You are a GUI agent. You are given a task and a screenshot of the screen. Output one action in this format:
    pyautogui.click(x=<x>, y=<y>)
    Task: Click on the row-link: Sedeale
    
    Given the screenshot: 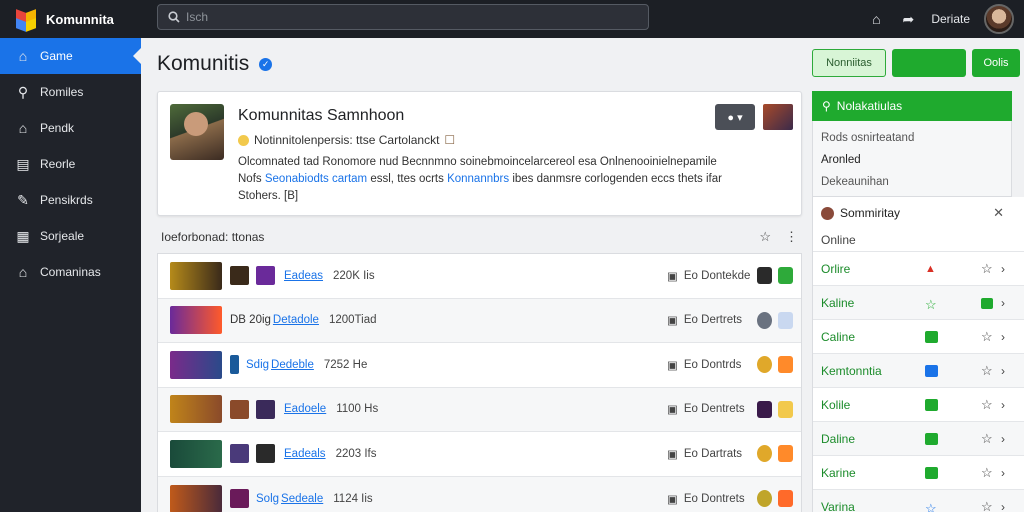 What is the action you would take?
    pyautogui.click(x=302, y=499)
    